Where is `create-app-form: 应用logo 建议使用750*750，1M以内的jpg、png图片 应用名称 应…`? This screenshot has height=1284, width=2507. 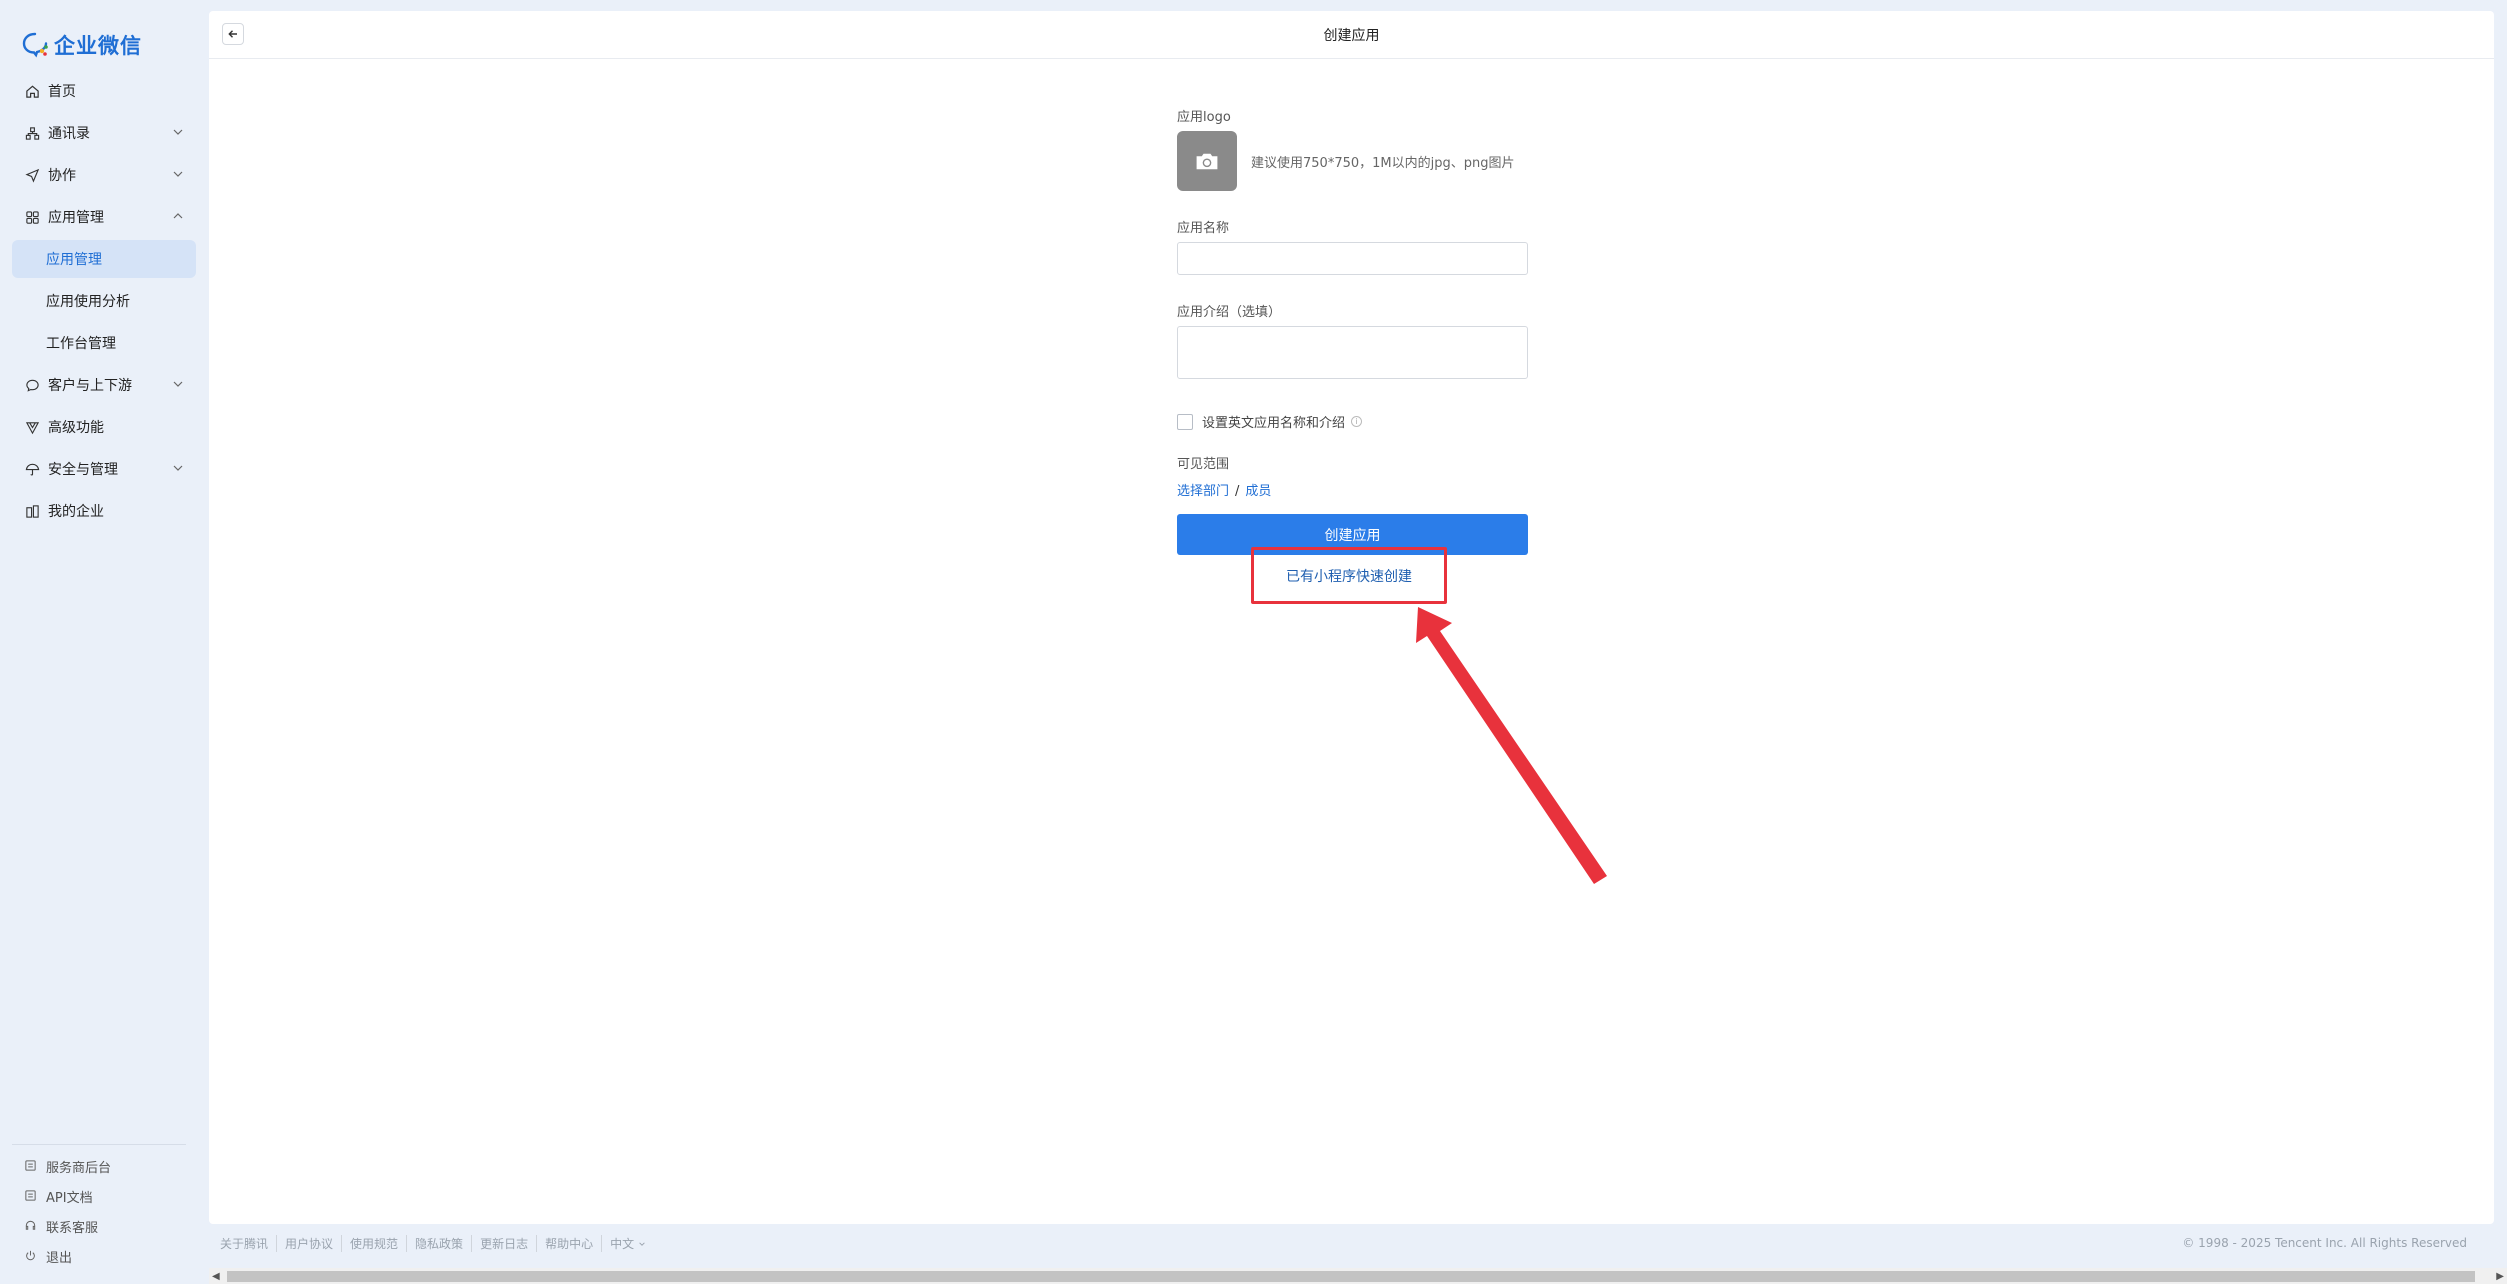
create-app-form: 应用logo 建议使用750*750，1M以内的jpg、png图片 应用名称 应… is located at coordinates (1352, 330).